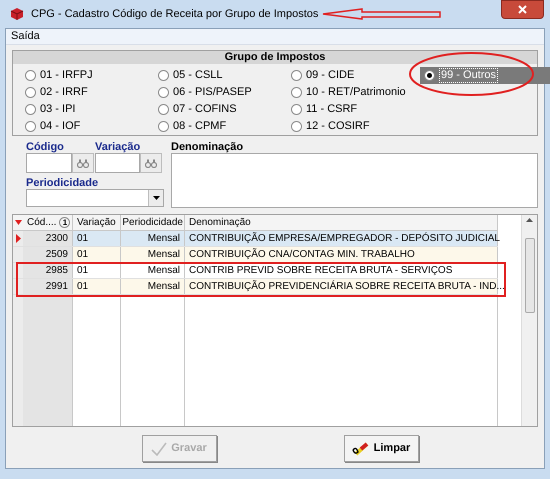 The image size is (550, 479). What do you see at coordinates (57, 255) in the screenshot?
I see `table-cell-text: 2509` at bounding box center [57, 255].